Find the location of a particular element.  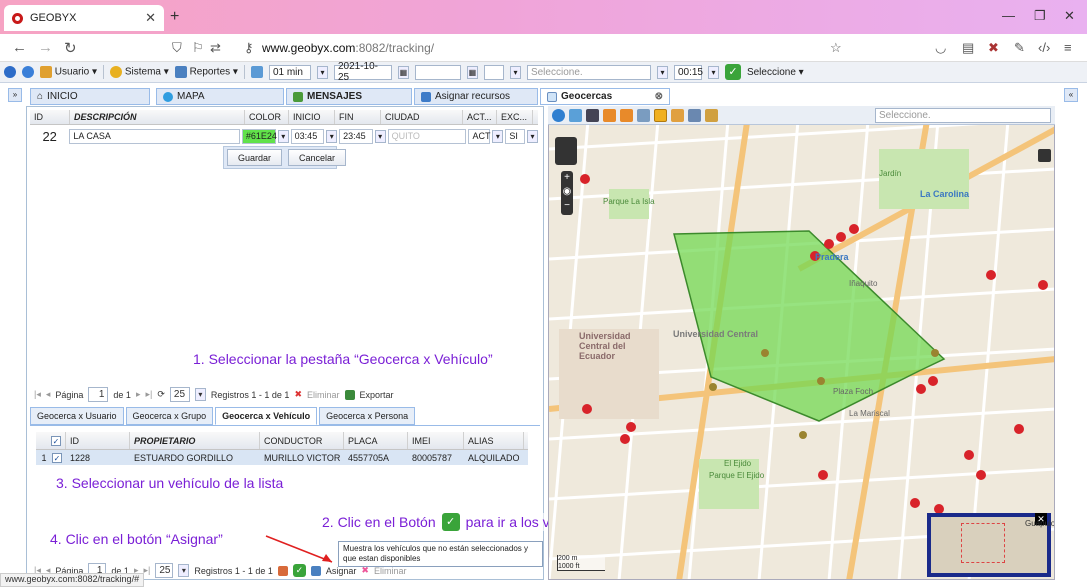

pan-control is located at coordinates (566, 151).